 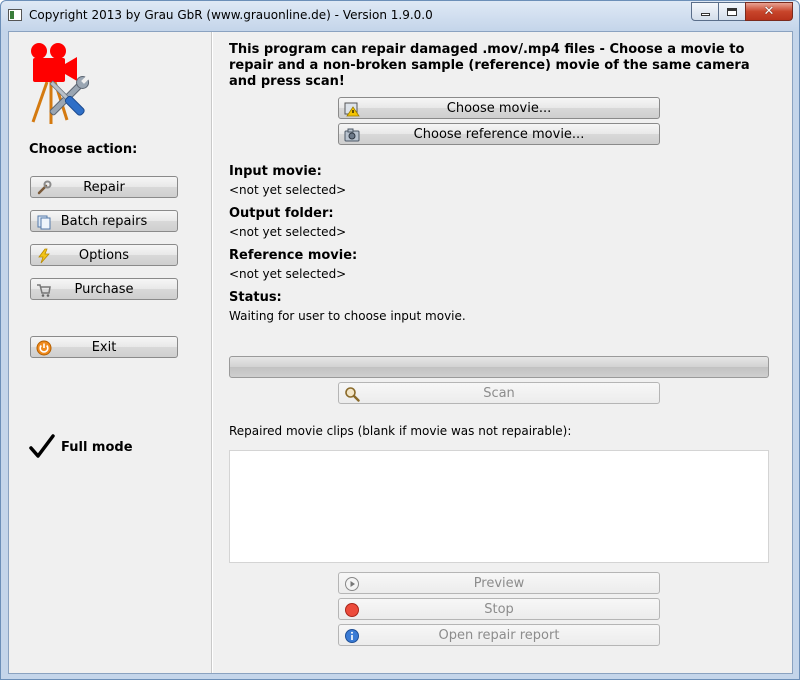 What do you see at coordinates (352, 394) in the screenshot?
I see `magnifier-icon` at bounding box center [352, 394].